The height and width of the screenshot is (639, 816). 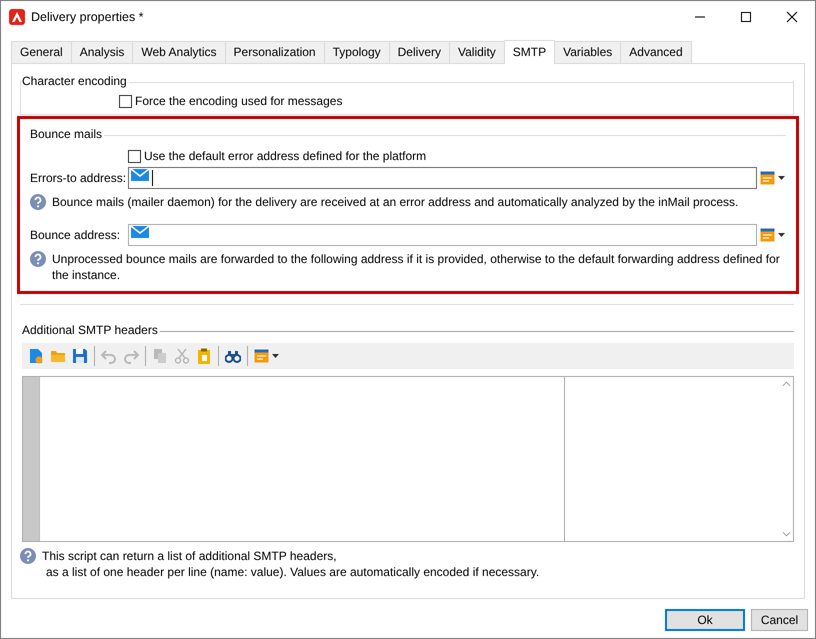 What do you see at coordinates (786, 384) in the screenshot?
I see `scroll-up-icon` at bounding box center [786, 384].